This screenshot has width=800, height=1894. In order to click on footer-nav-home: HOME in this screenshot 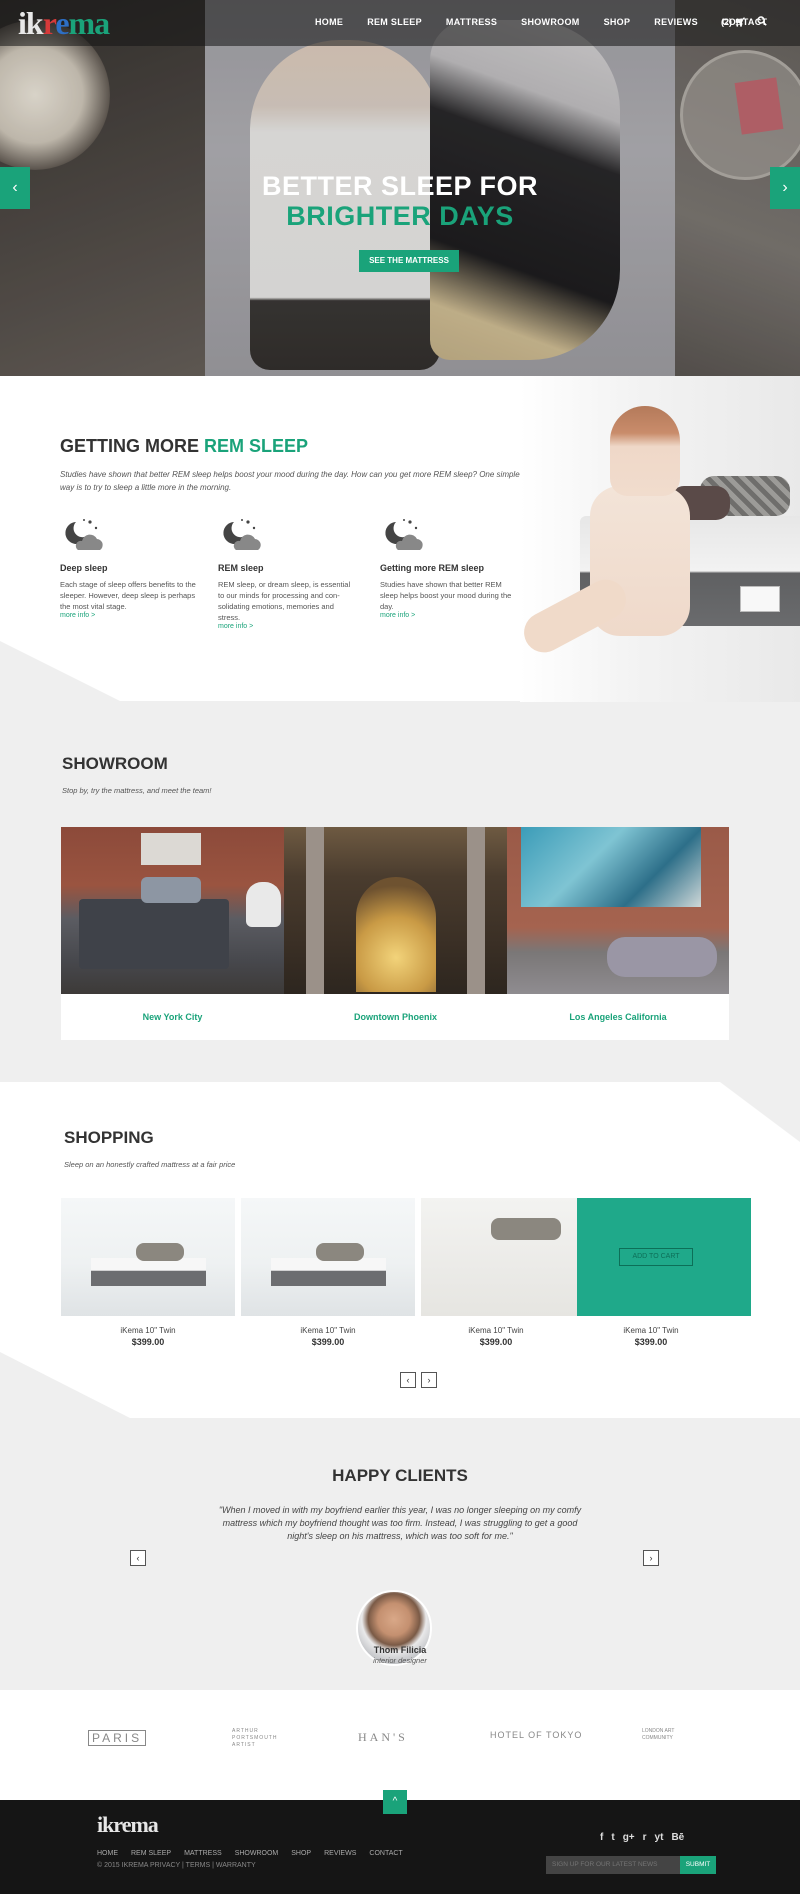, I will do `click(107, 1853)`.